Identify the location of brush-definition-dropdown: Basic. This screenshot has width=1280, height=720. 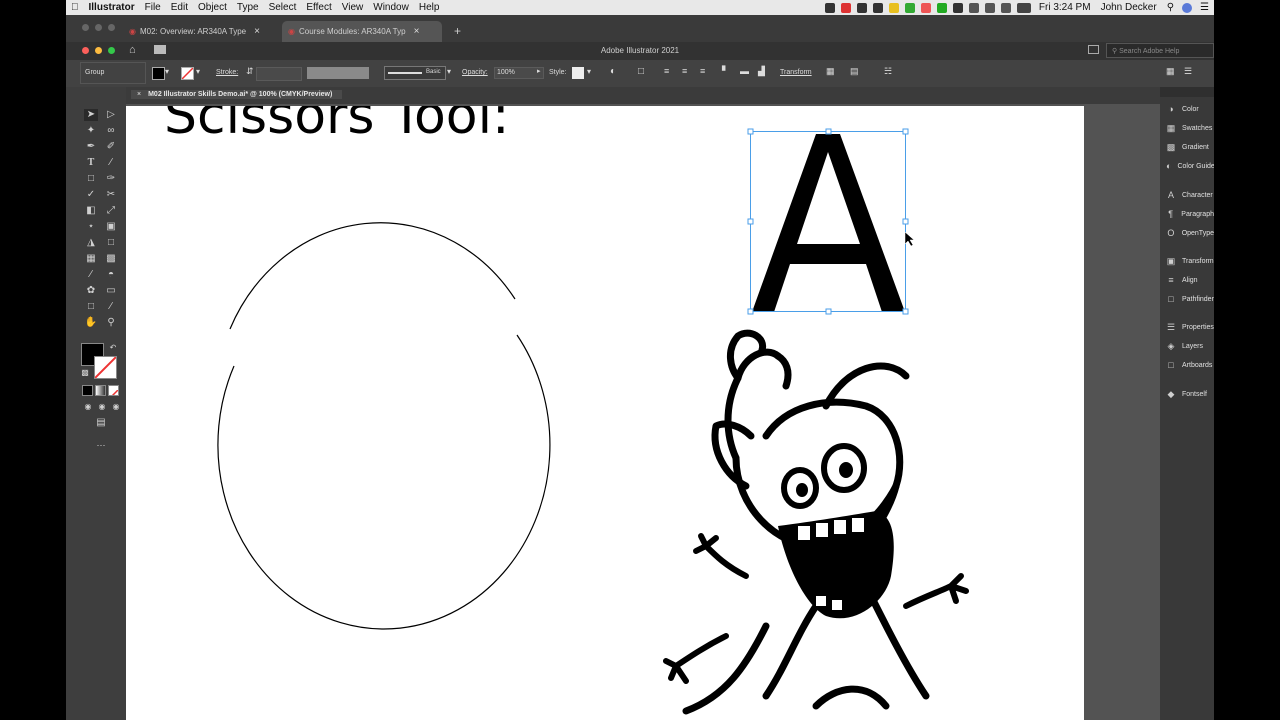
(415, 73).